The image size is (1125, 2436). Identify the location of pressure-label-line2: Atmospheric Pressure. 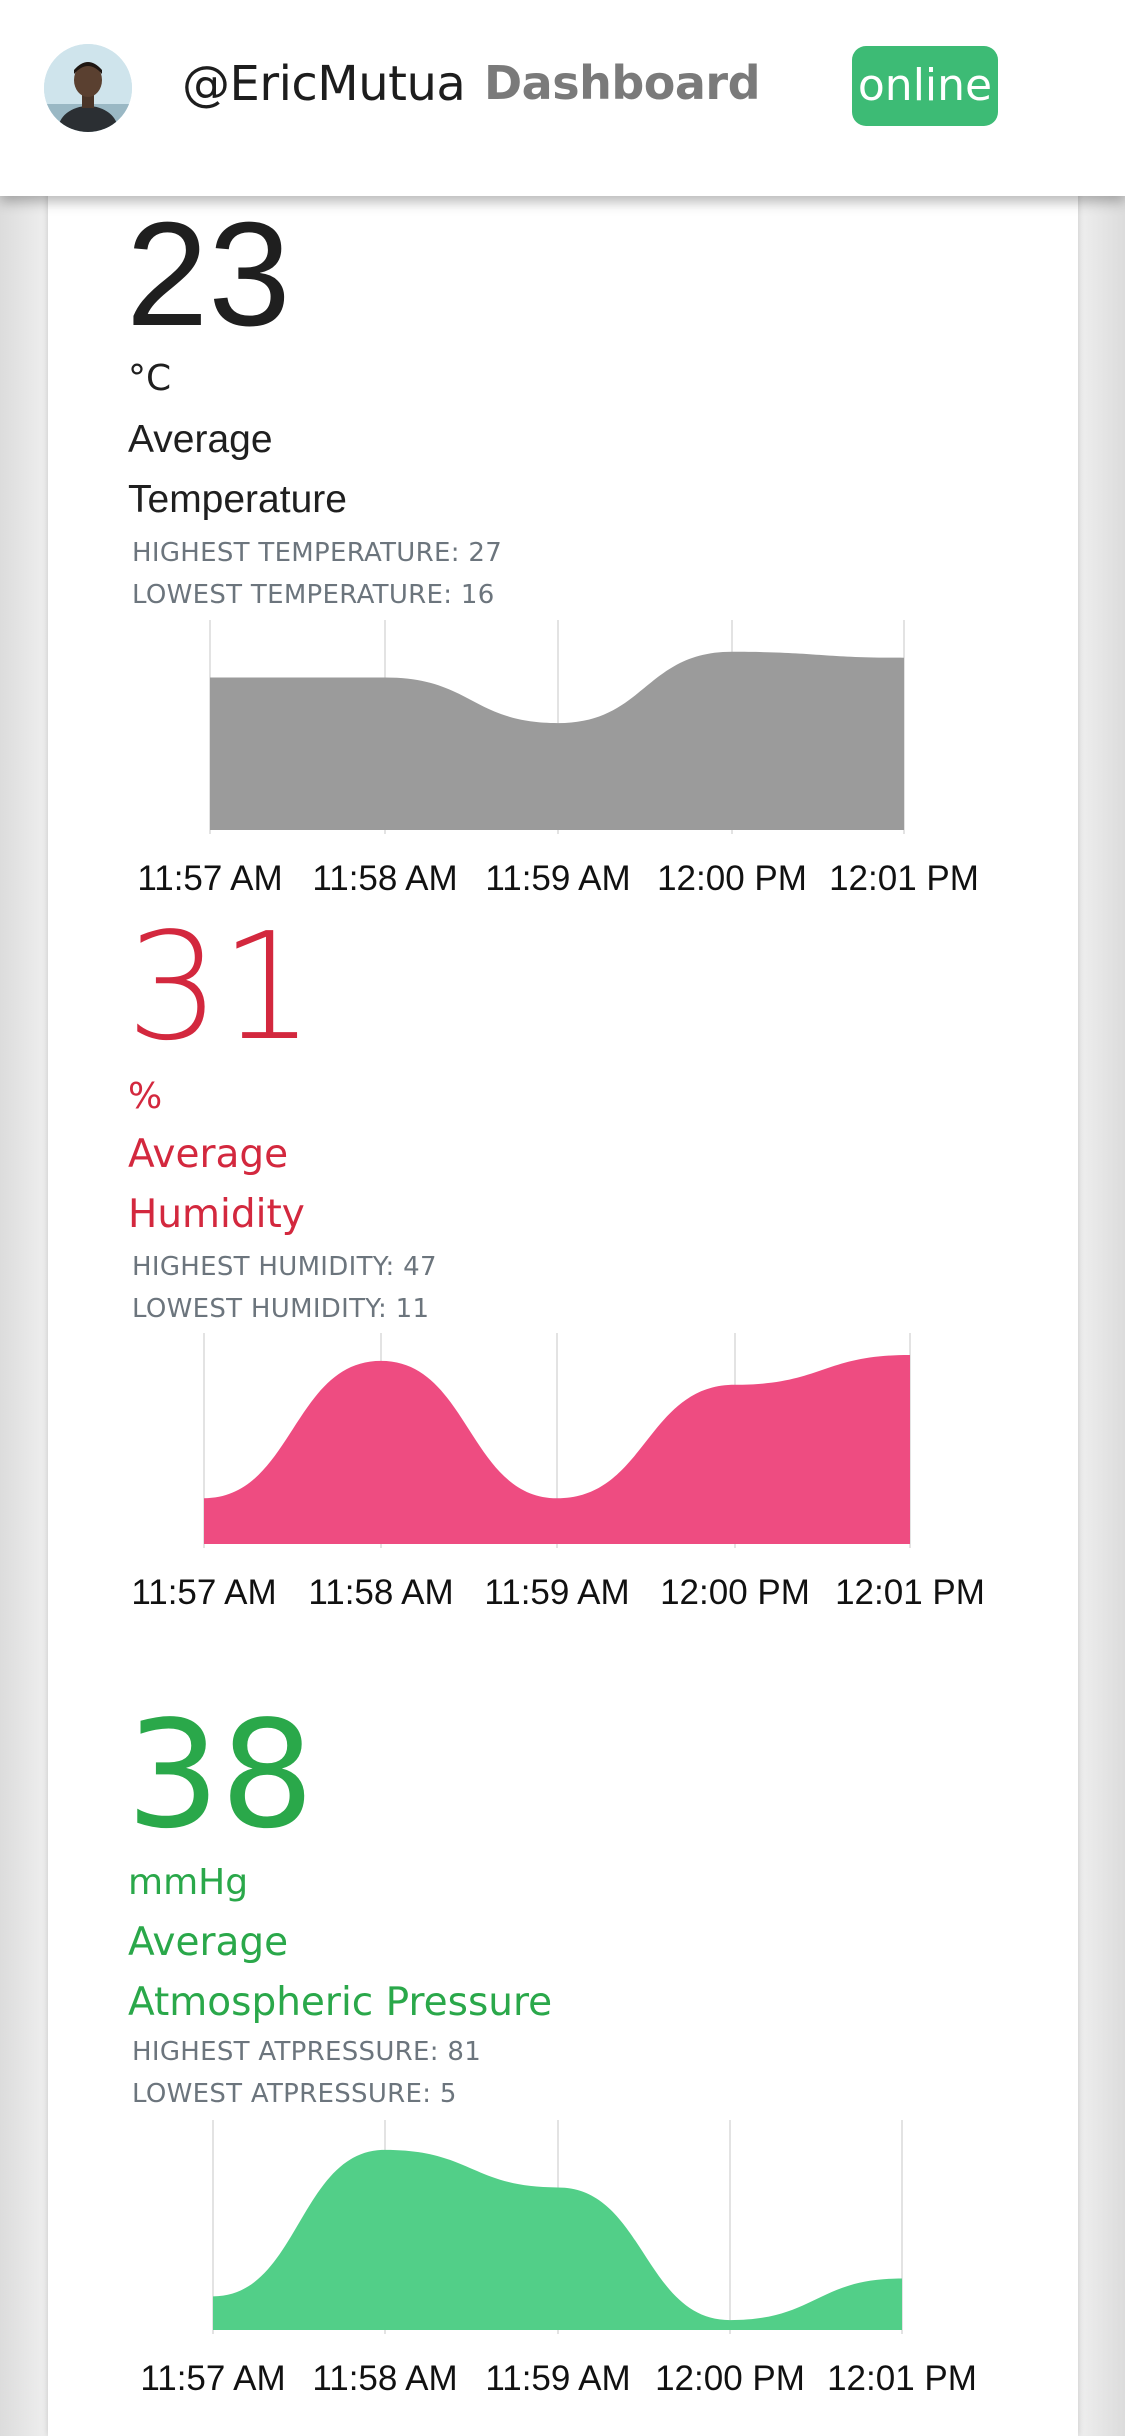
(340, 2002).